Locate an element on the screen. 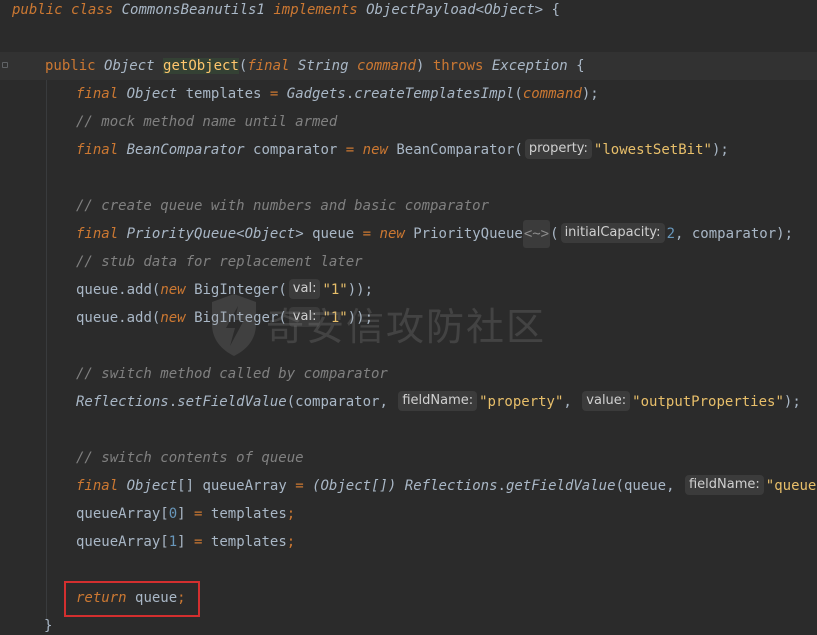  code-line-19: queueArray[0] = templates; is located at coordinates (408, 514).